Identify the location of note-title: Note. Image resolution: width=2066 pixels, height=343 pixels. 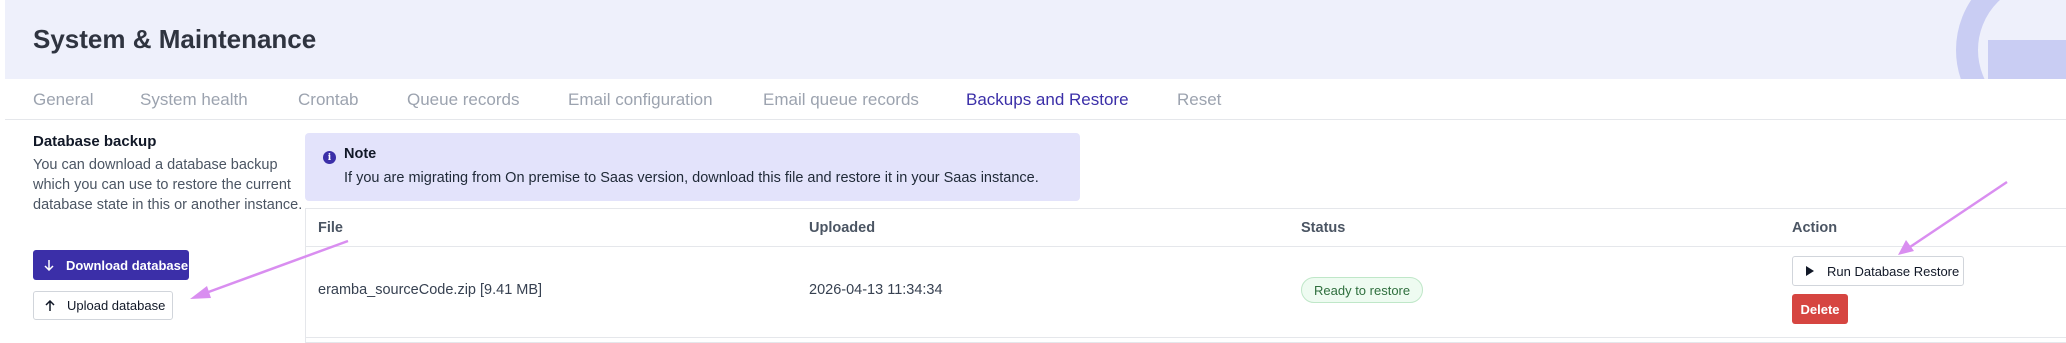
(360, 154).